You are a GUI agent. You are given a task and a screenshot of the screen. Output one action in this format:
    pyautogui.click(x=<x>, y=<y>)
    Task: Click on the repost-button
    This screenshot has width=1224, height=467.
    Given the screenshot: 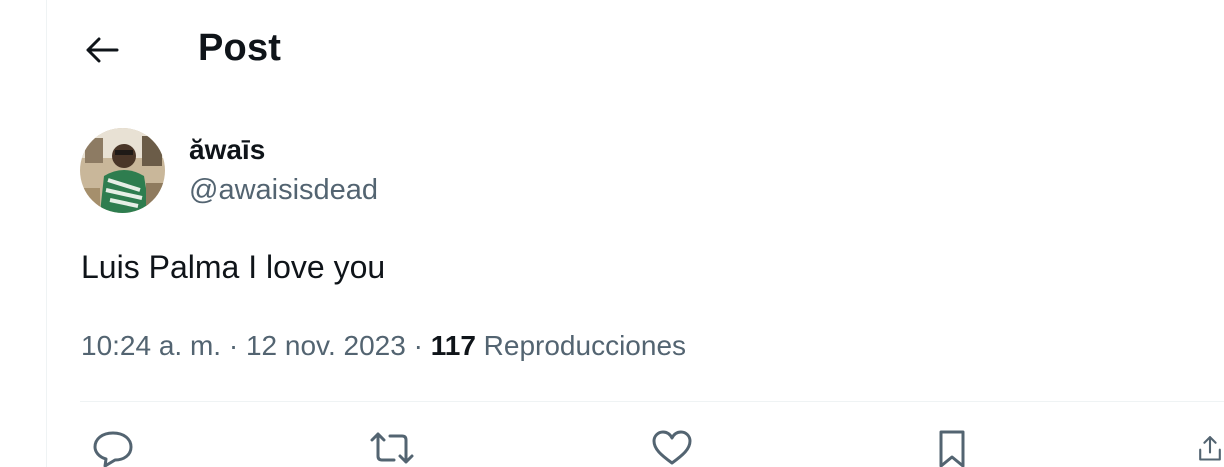 What is the action you would take?
    pyautogui.click(x=392, y=447)
    